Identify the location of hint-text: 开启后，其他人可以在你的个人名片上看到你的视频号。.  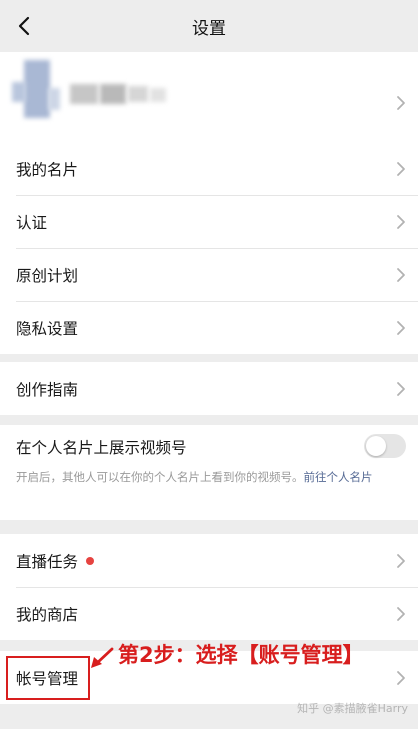
(160, 477).